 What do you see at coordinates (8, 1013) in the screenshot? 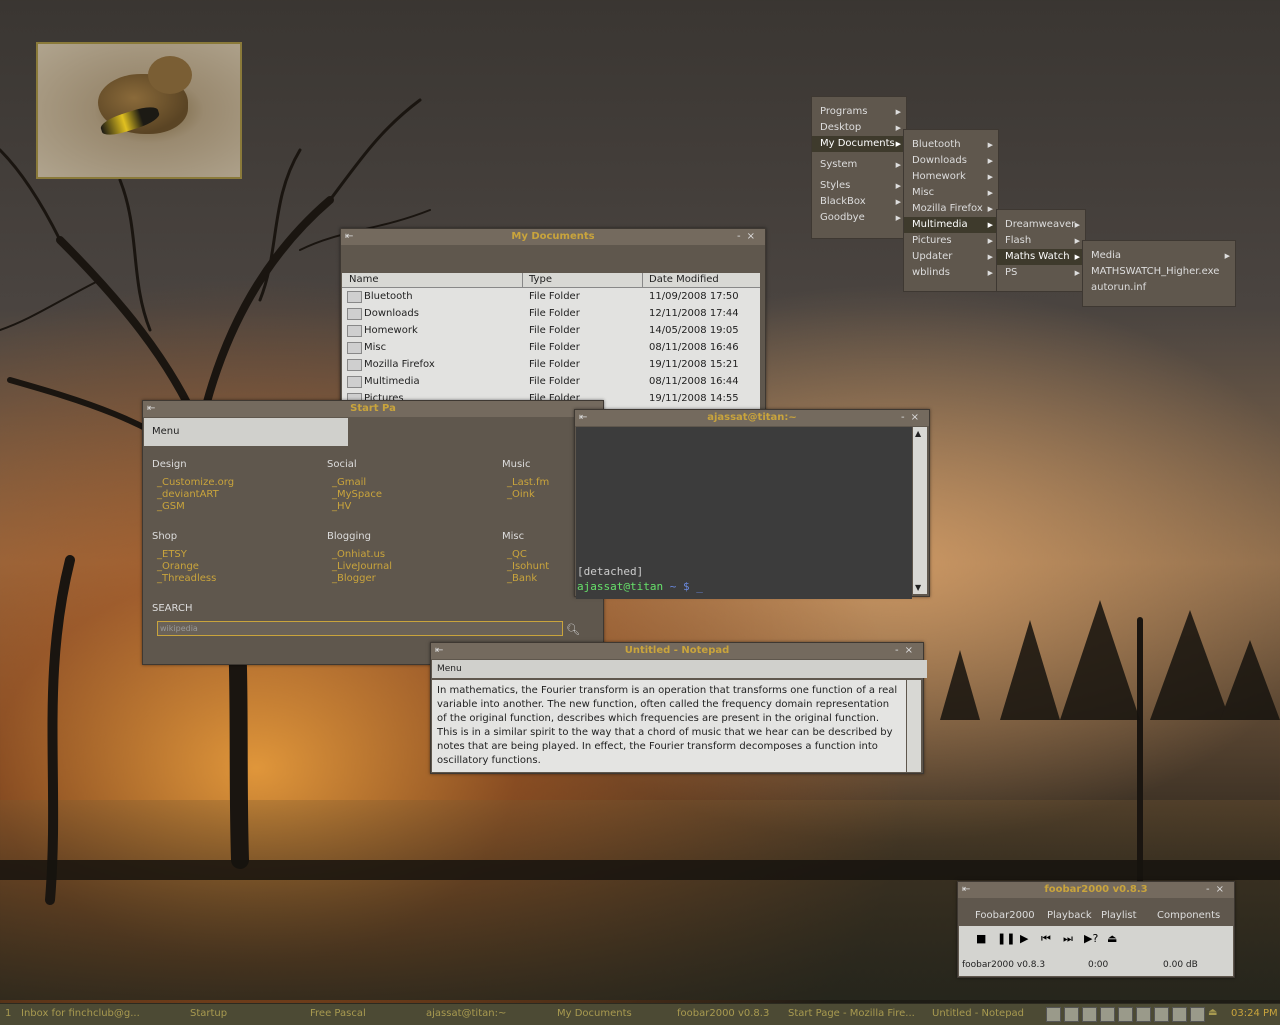
I see `workspace-indicator: 1` at bounding box center [8, 1013].